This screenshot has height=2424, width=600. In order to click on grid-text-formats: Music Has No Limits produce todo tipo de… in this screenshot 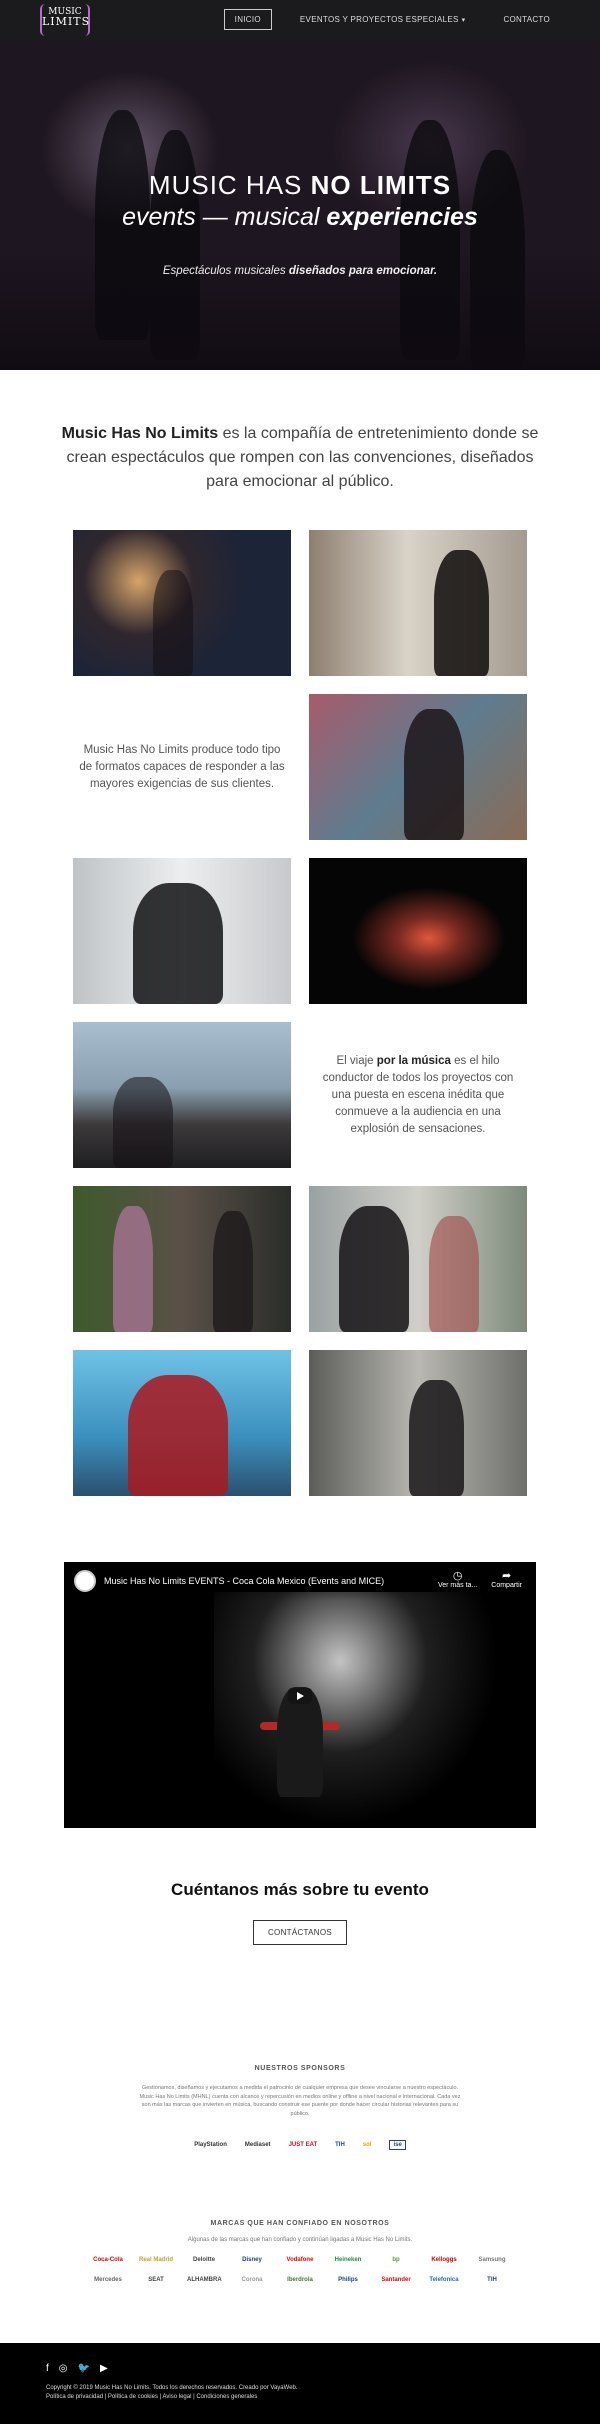, I will do `click(182, 766)`.